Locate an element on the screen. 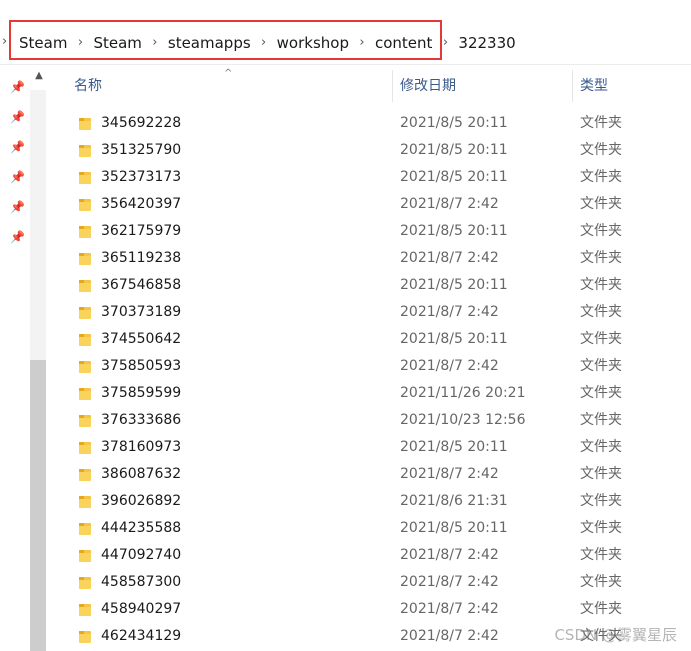 This screenshot has height=651, width=691. file-name: 362175979 is located at coordinates (141, 231).